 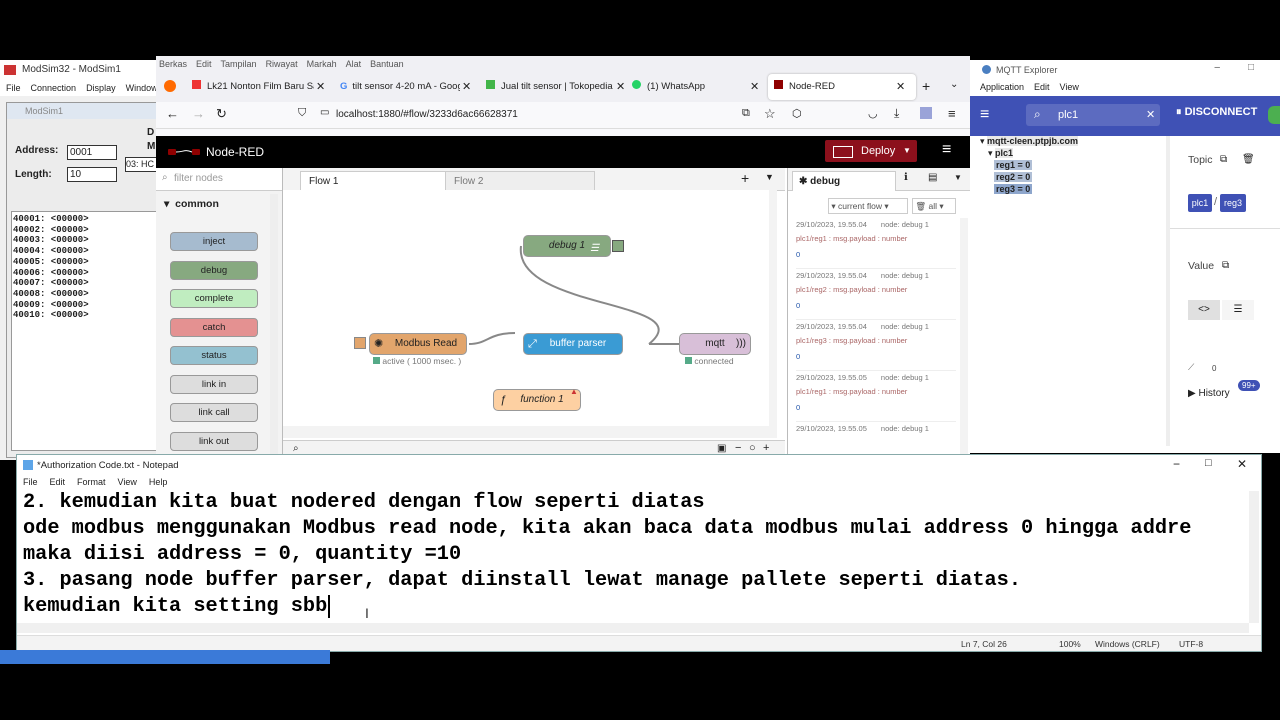 What do you see at coordinates (221, 114) in the screenshot?
I see `reload-icon: ↻` at bounding box center [221, 114].